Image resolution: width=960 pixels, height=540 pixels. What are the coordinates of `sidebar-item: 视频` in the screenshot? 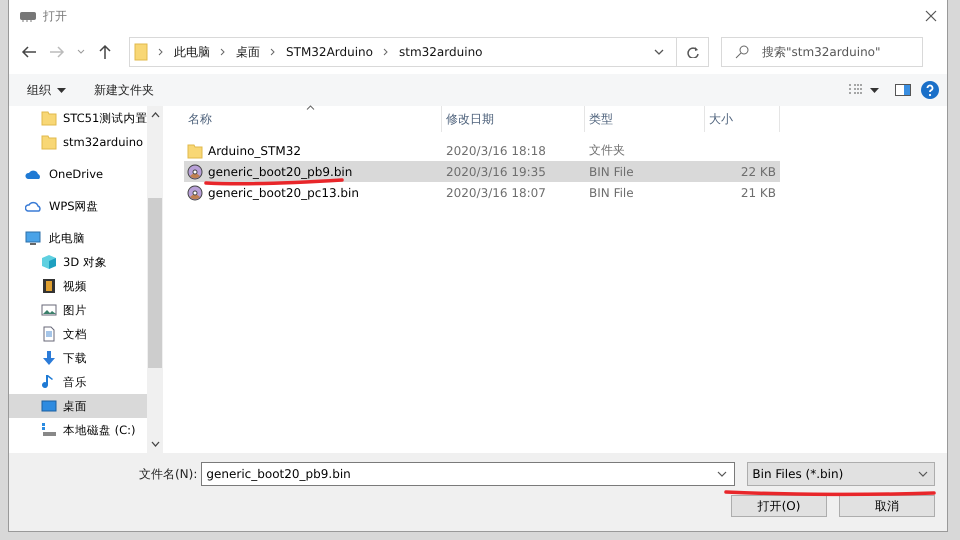 It's located at (78, 286).